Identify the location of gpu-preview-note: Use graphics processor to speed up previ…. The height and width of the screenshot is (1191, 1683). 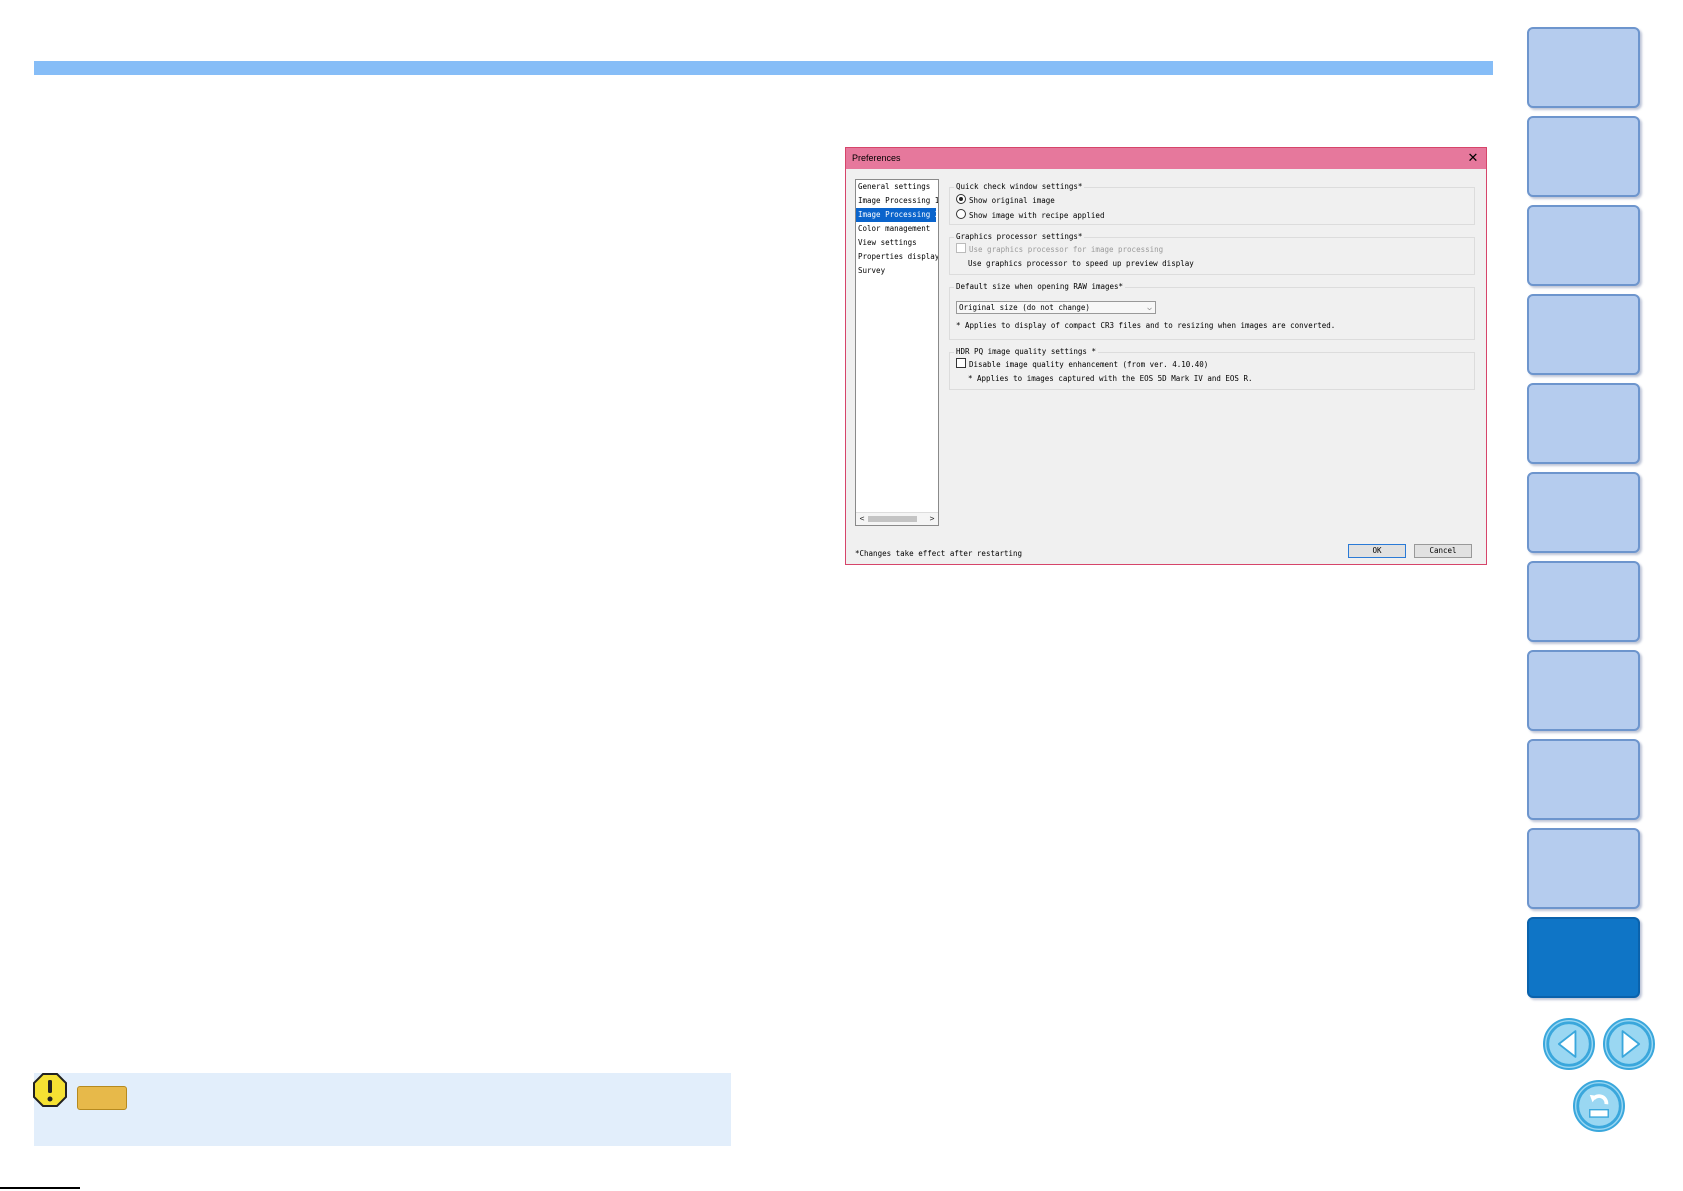
(1081, 263).